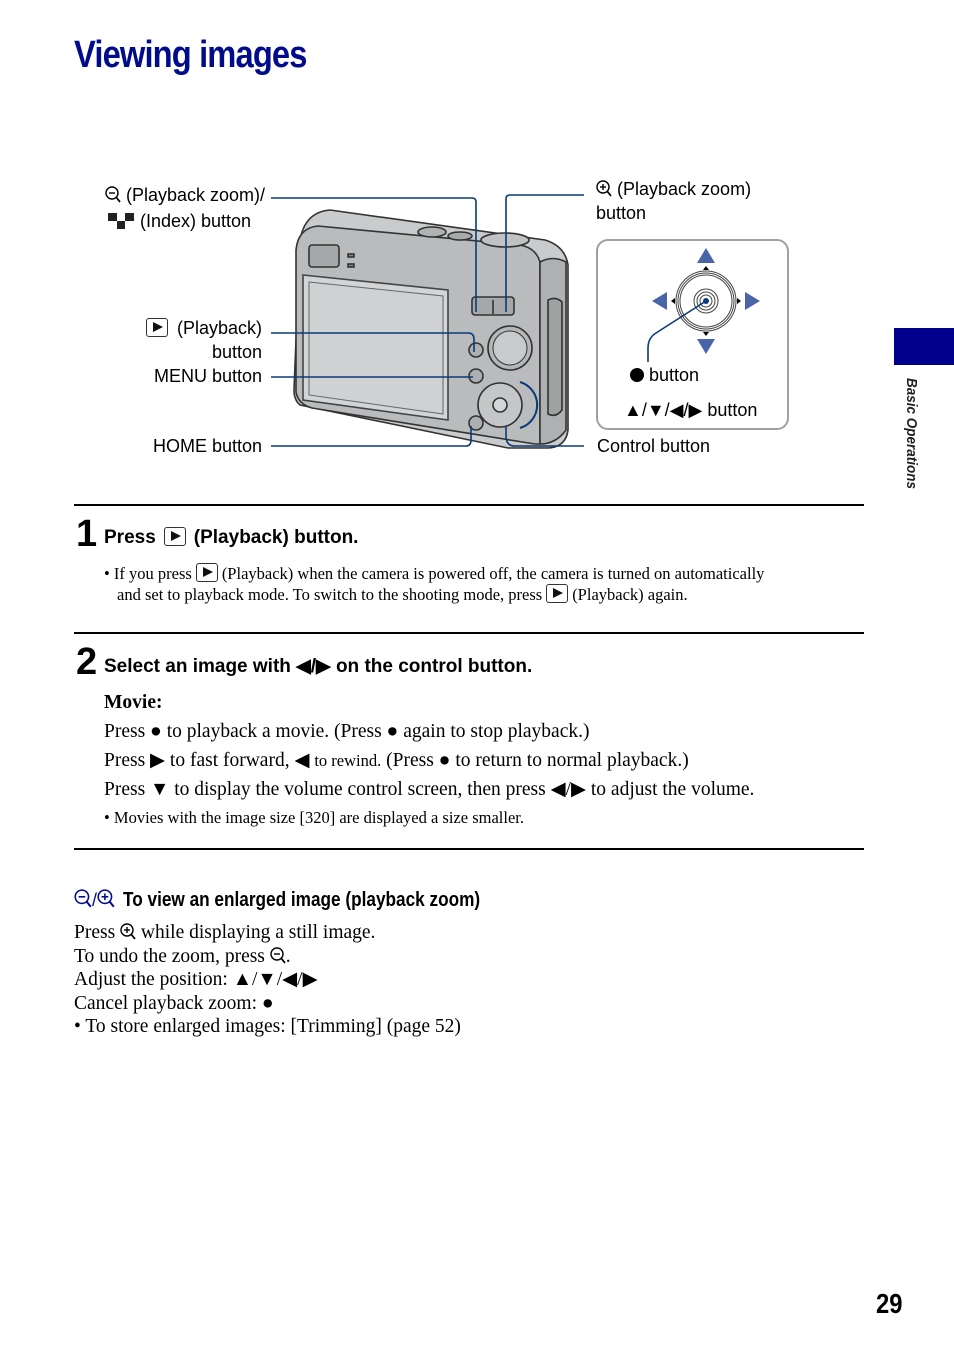 This screenshot has height=1357, width=954. I want to click on step-number-2: 2, so click(87, 662).